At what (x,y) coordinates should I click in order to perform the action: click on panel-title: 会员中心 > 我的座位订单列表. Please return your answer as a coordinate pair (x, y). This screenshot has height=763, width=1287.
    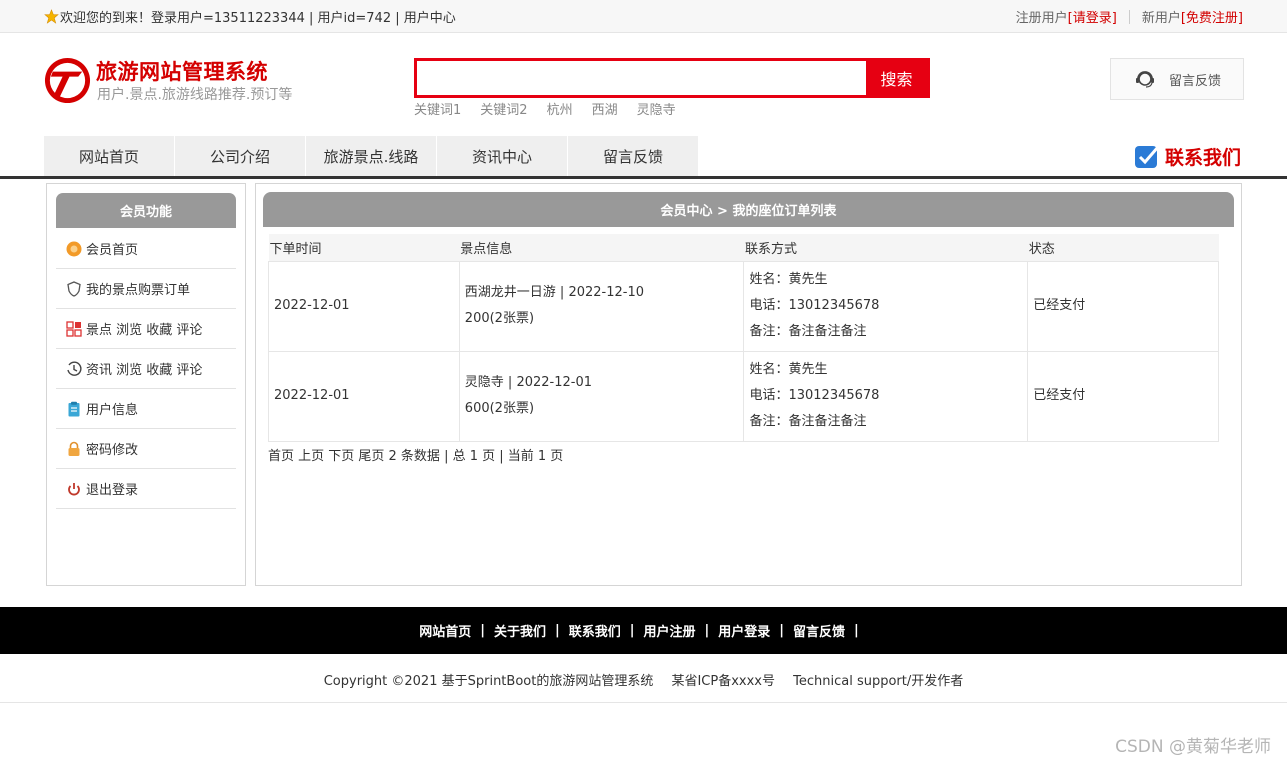
    Looking at the image, I should click on (748, 209).